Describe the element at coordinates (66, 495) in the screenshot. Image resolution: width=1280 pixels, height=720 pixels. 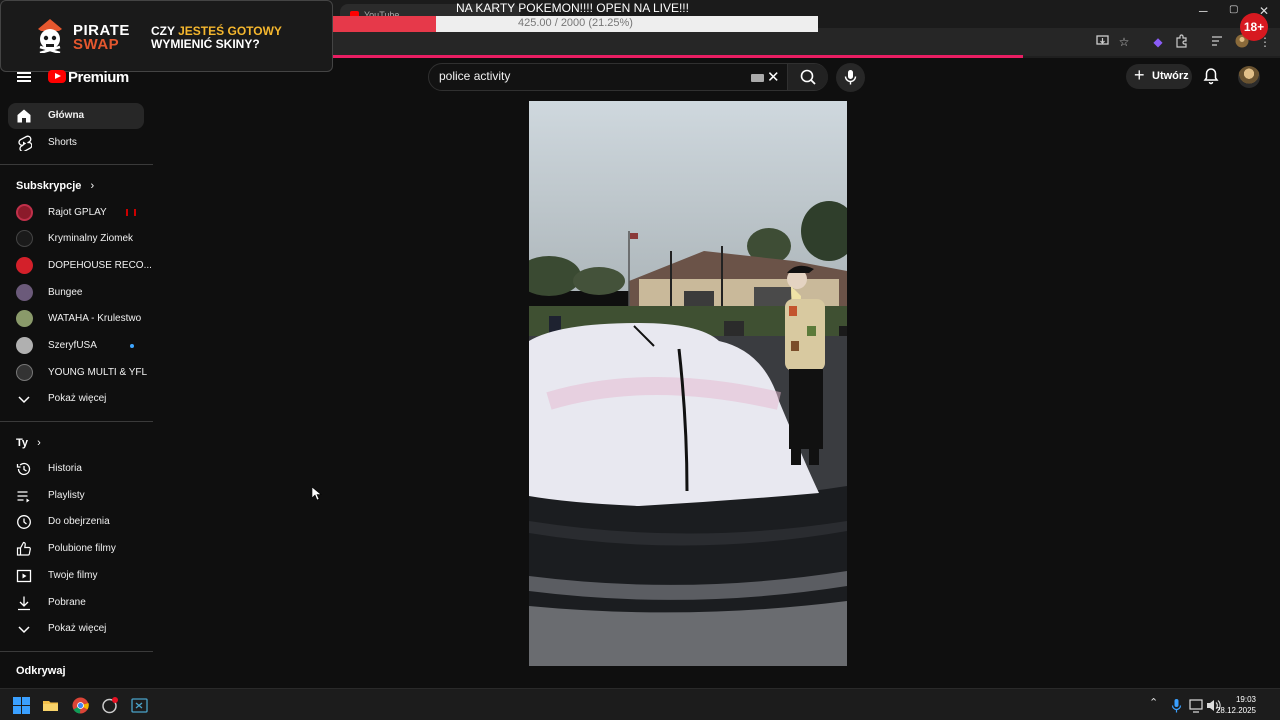
I see `sidebar-item-label: Playlisty` at that location.